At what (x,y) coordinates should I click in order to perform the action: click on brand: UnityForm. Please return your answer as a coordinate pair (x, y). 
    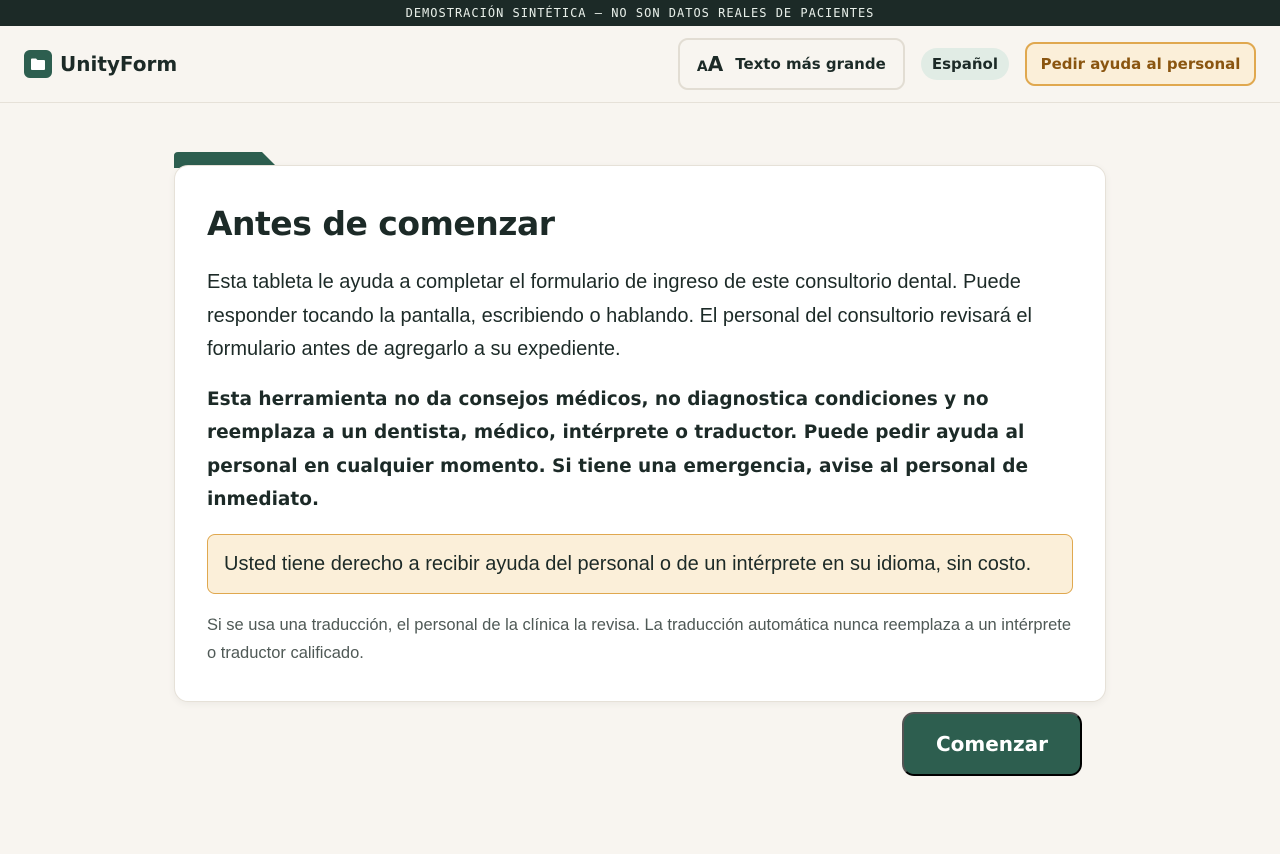
    Looking at the image, I should click on (100, 64).